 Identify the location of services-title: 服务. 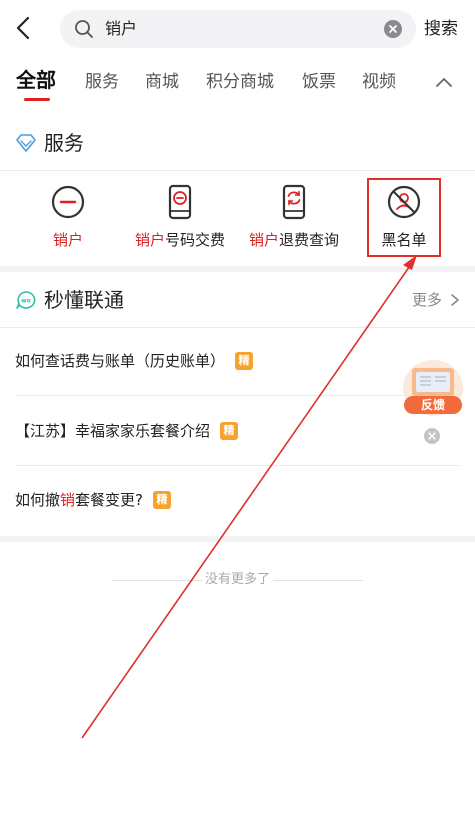
(64, 143).